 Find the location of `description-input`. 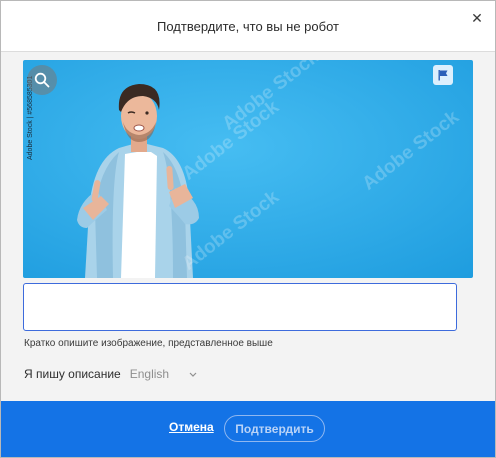

description-input is located at coordinates (240, 307).